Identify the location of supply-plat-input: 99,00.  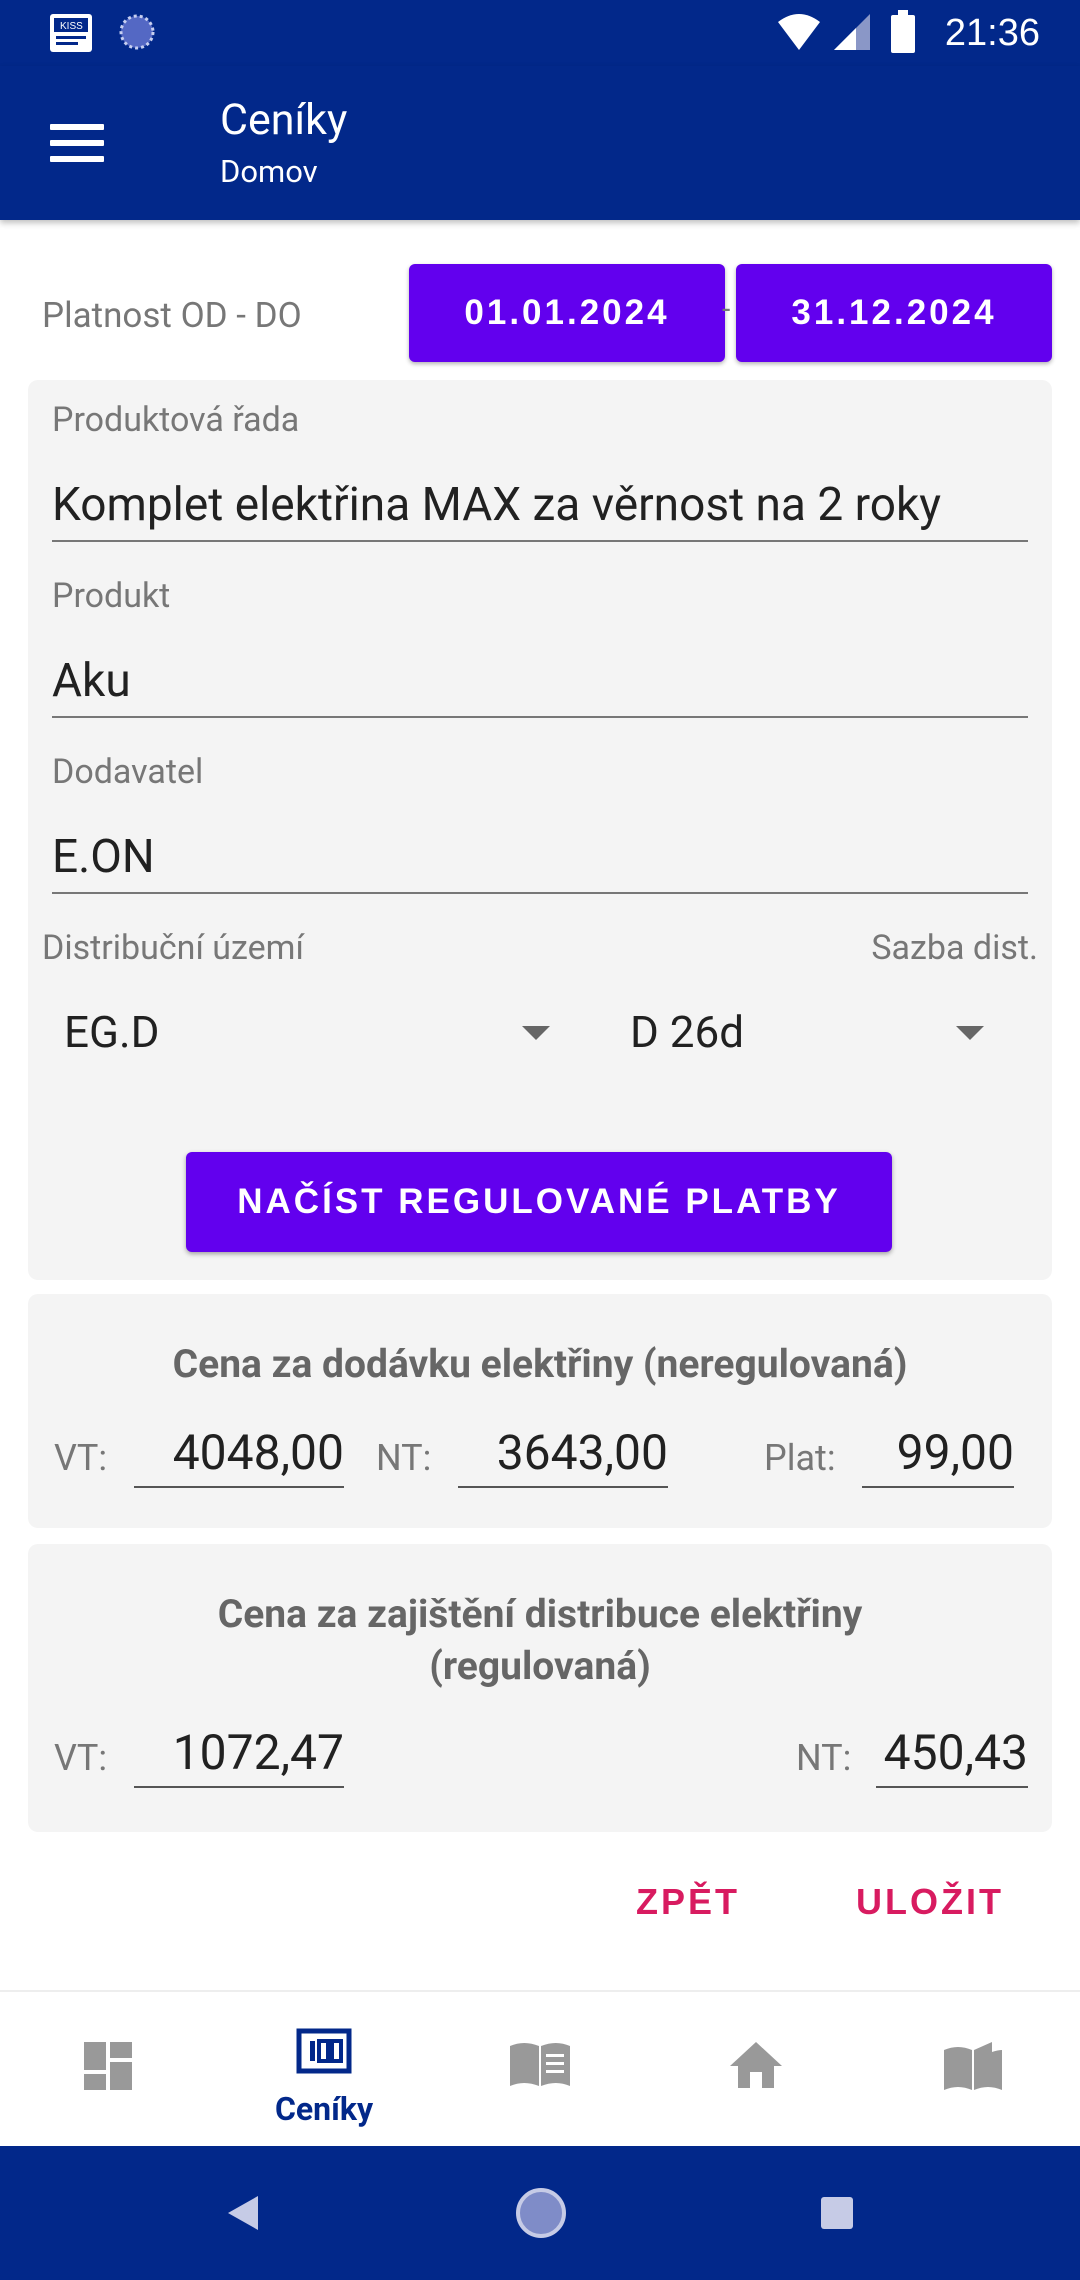
(938, 1455).